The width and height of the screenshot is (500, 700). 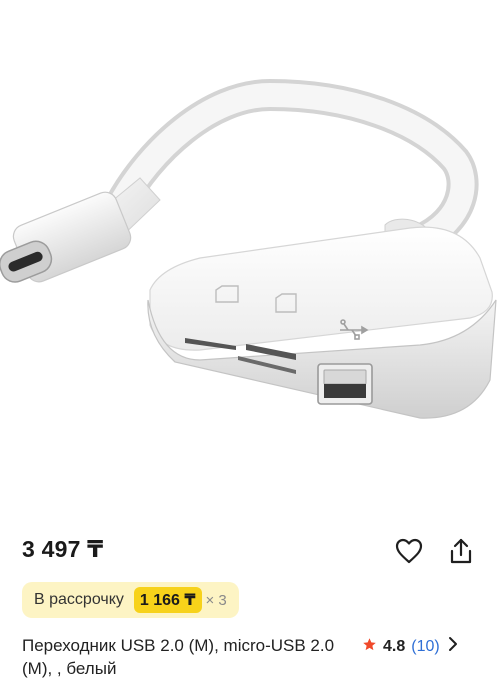 What do you see at coordinates (250, 552) in the screenshot?
I see `price-row: 3 497 ₸` at bounding box center [250, 552].